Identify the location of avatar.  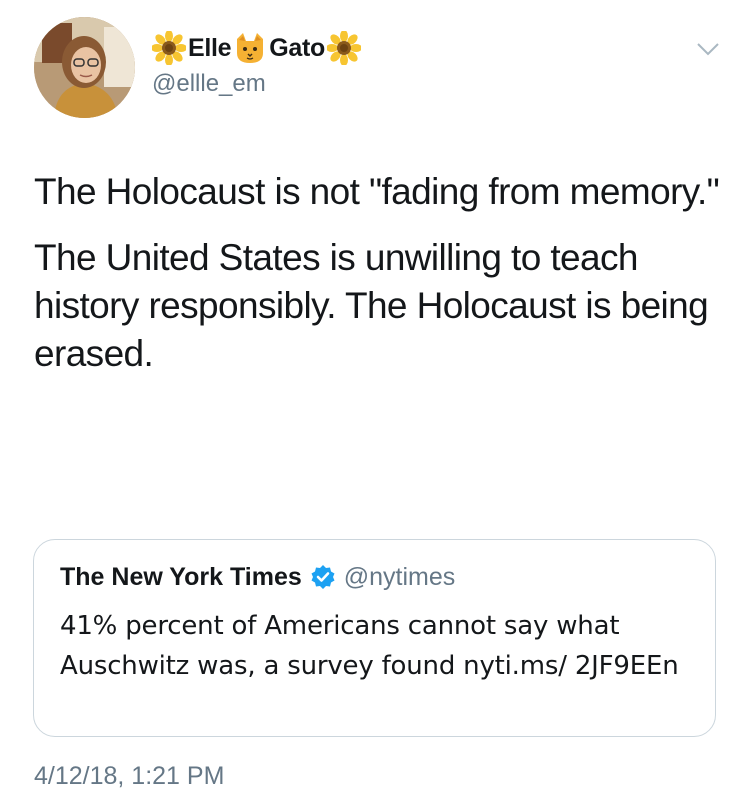
(84, 67).